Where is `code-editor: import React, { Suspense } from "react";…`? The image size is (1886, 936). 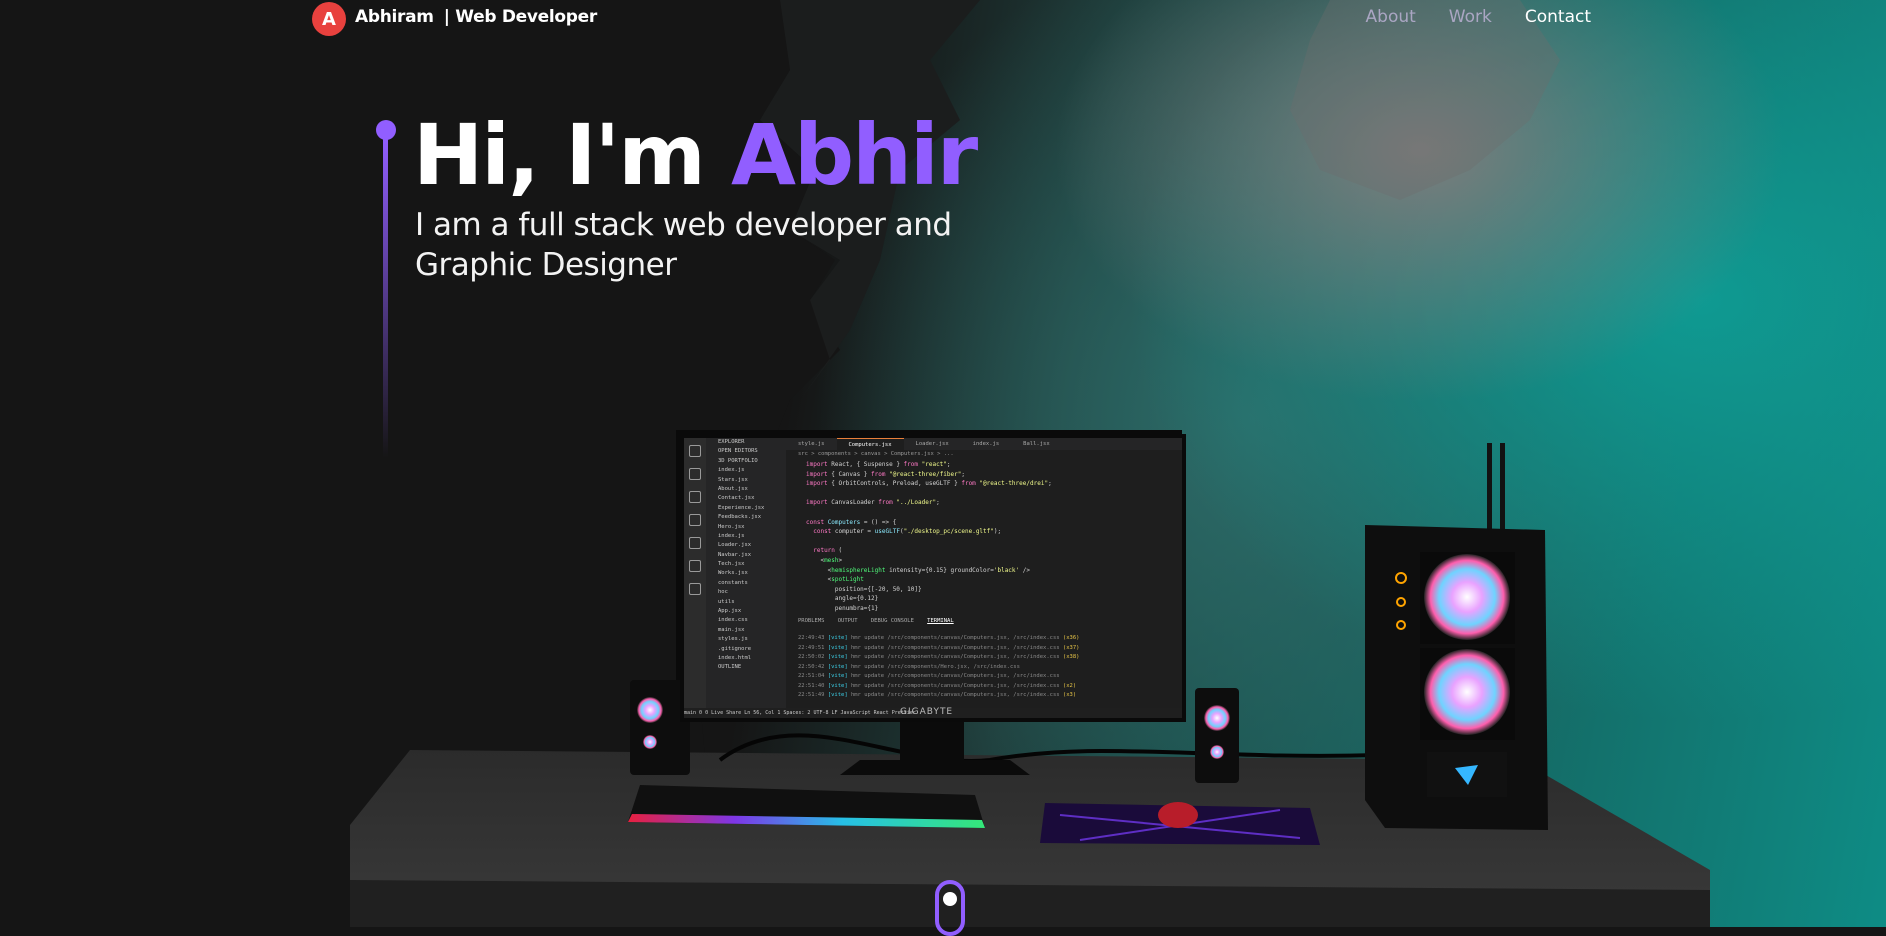 code-editor: import React, { Suspense } from "react";… is located at coordinates (929, 536).